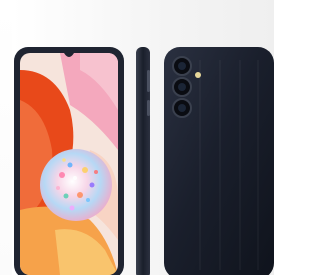  Describe the element at coordinates (76, 185) in the screenshot. I see `wallpaper-orb` at that location.